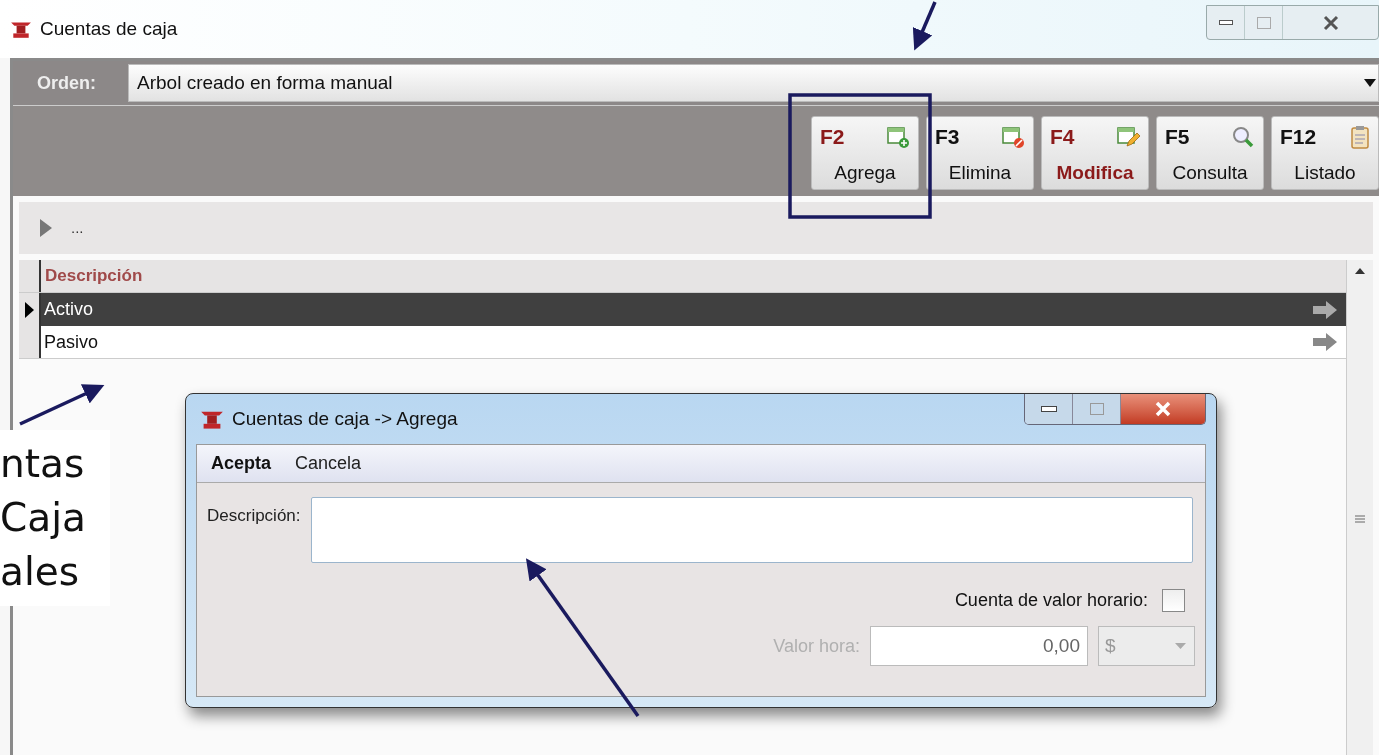  I want to click on toolbar-button: F12 Listado, so click(1325, 153).